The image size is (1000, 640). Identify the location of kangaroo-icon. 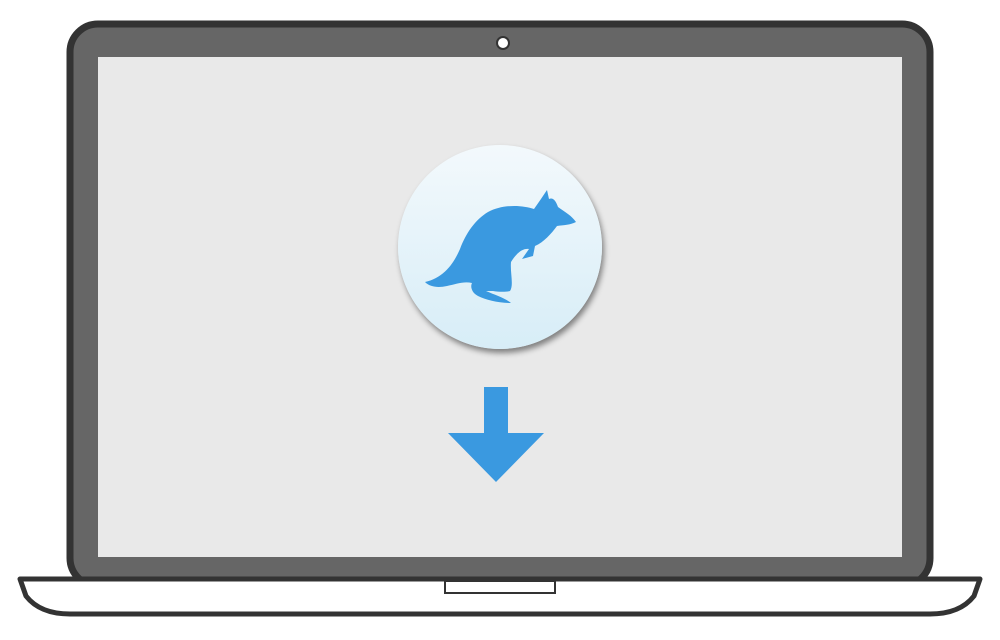
(500, 246).